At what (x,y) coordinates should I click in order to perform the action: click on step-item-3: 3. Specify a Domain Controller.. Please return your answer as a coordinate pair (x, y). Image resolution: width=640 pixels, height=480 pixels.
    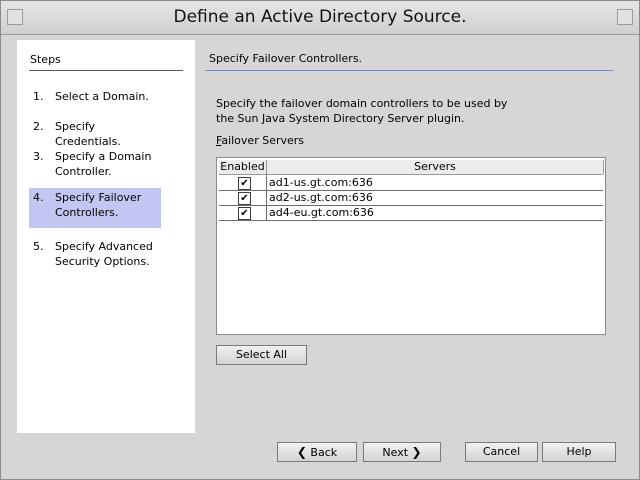
    Looking at the image, I should click on (95, 164).